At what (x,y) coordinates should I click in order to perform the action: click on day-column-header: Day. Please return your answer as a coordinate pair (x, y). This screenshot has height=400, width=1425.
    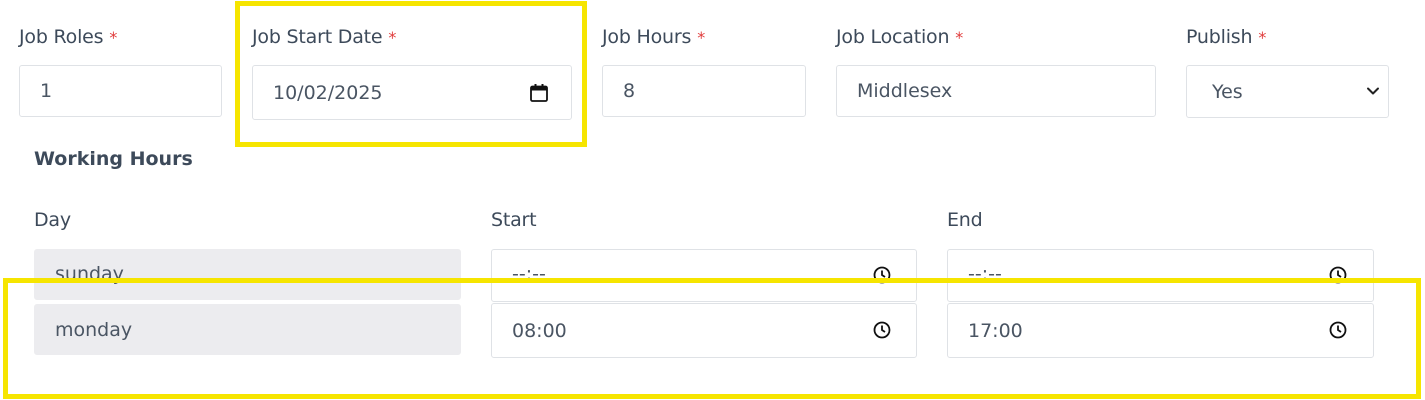
    Looking at the image, I should click on (52, 220).